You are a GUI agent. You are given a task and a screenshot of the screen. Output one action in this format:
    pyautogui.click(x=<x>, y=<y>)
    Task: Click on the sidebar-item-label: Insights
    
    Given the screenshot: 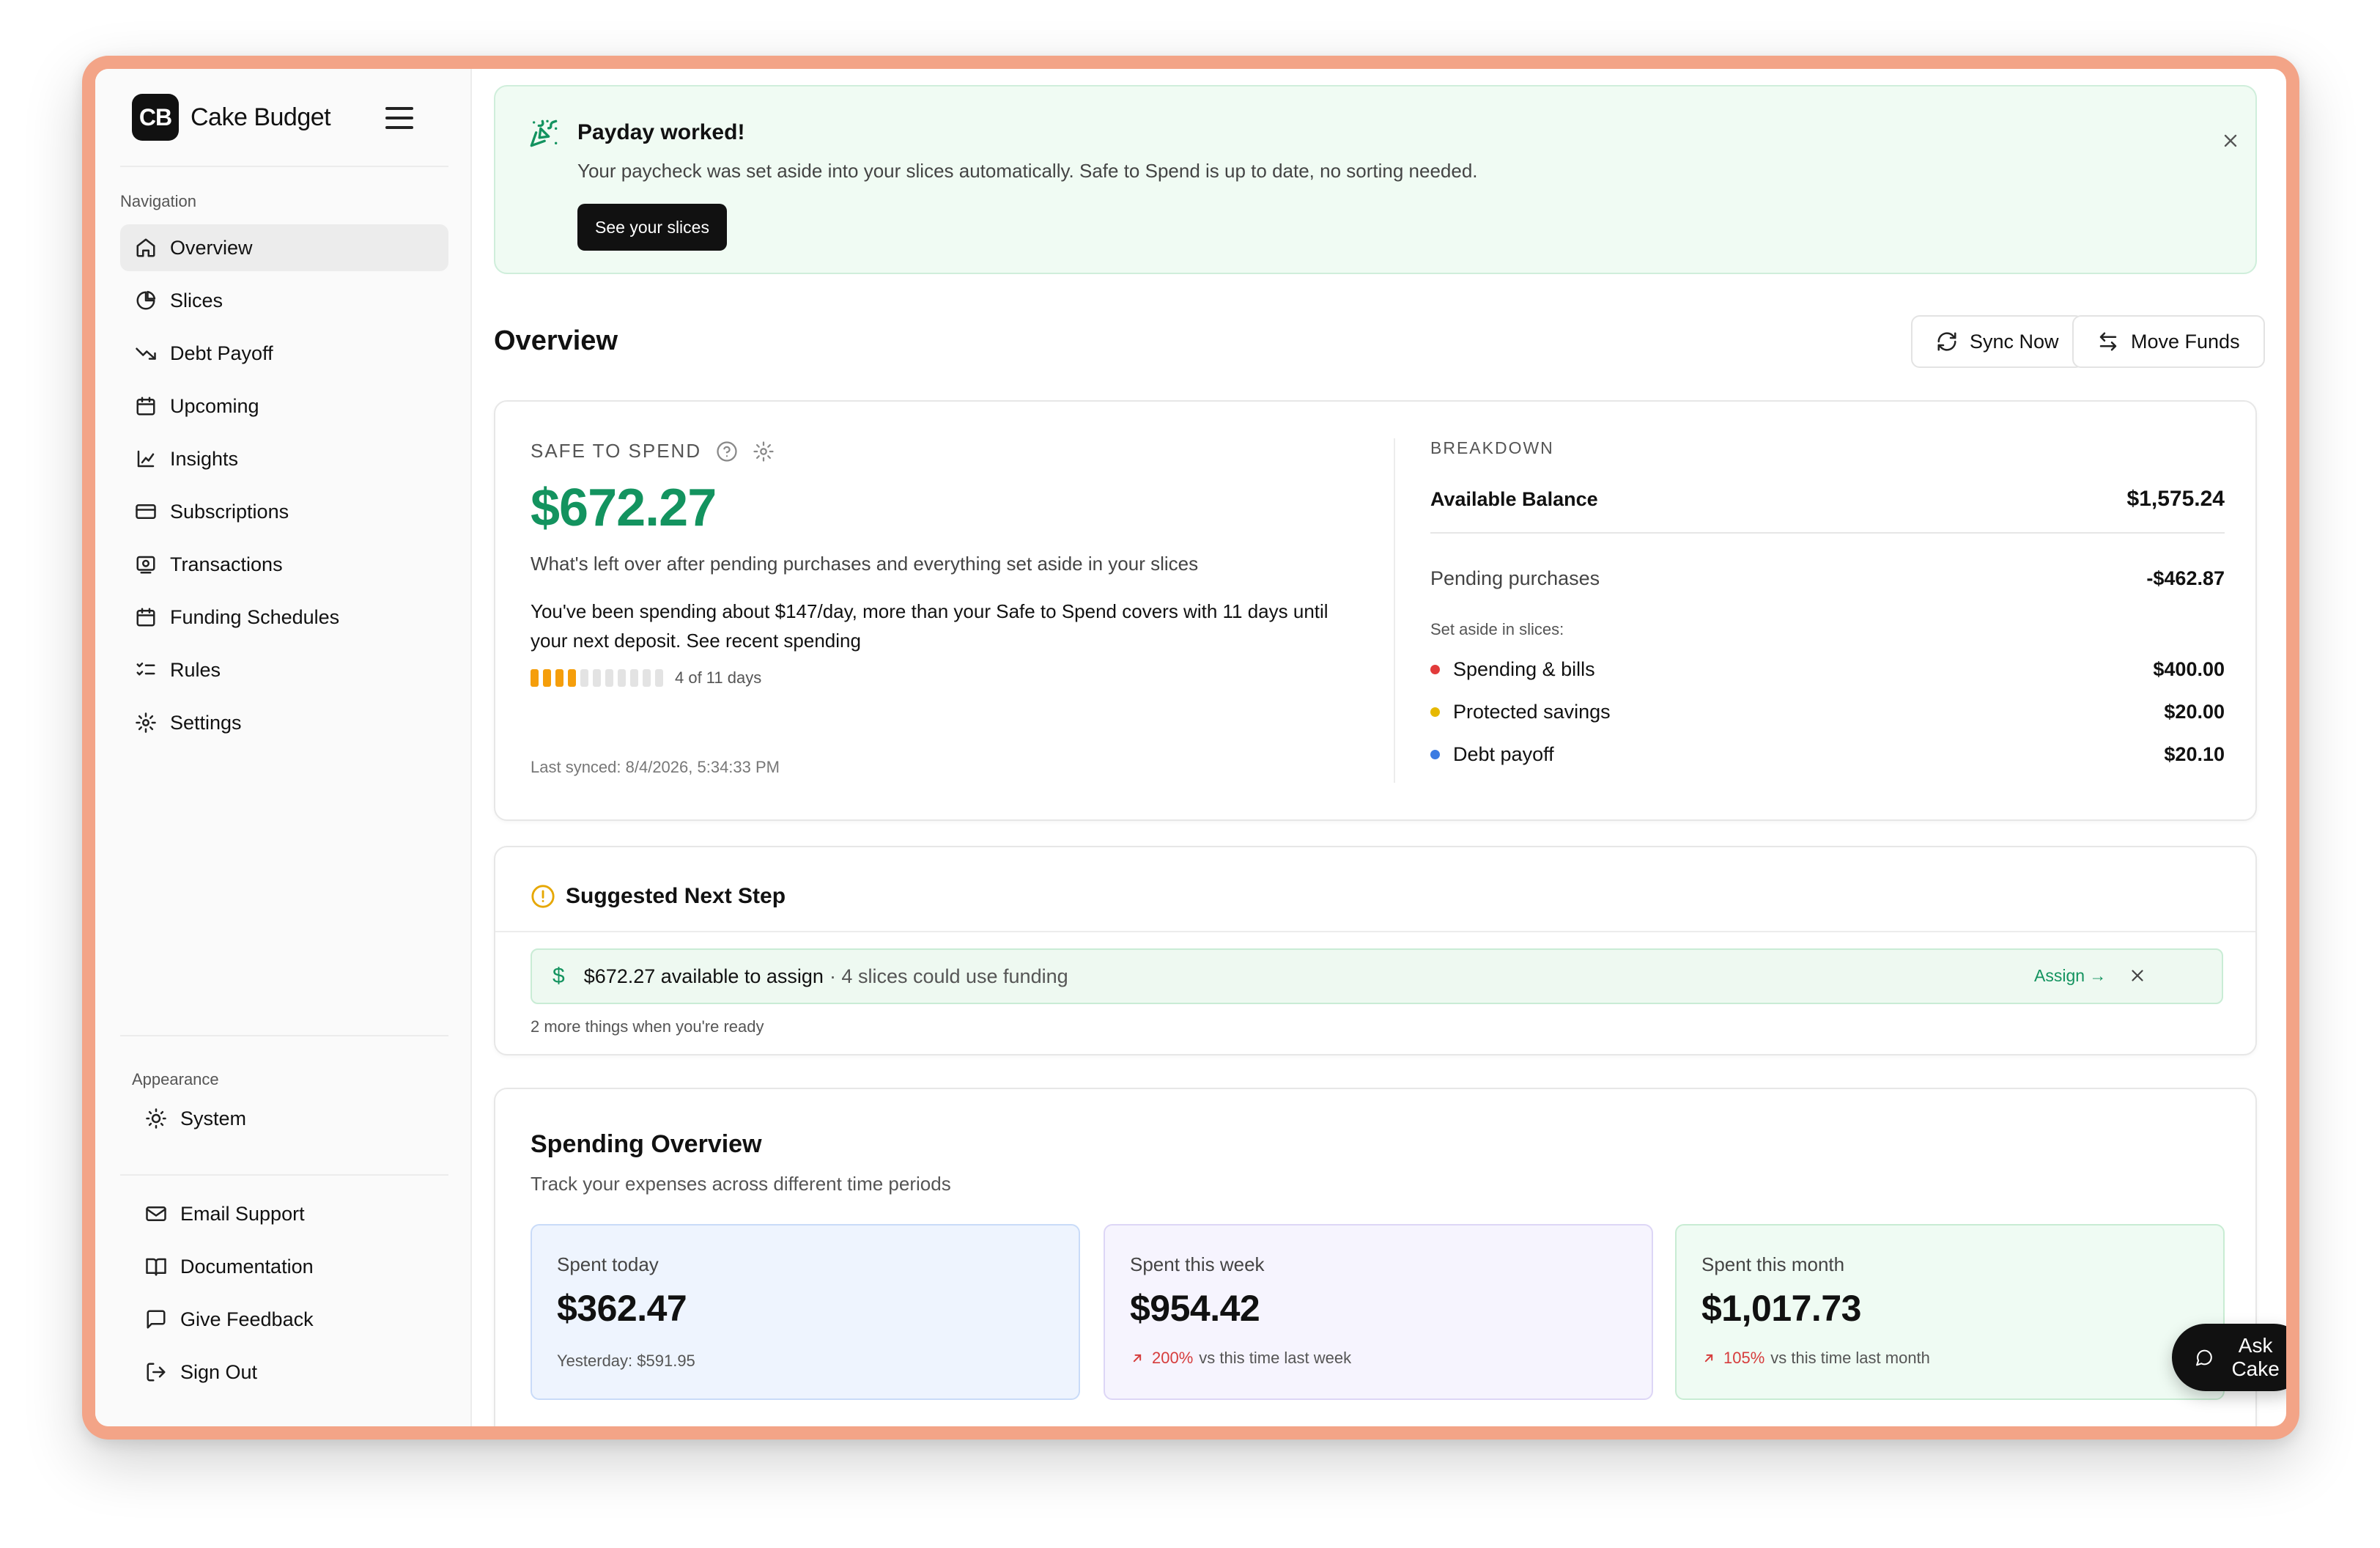 What is the action you would take?
    pyautogui.click(x=204, y=458)
    